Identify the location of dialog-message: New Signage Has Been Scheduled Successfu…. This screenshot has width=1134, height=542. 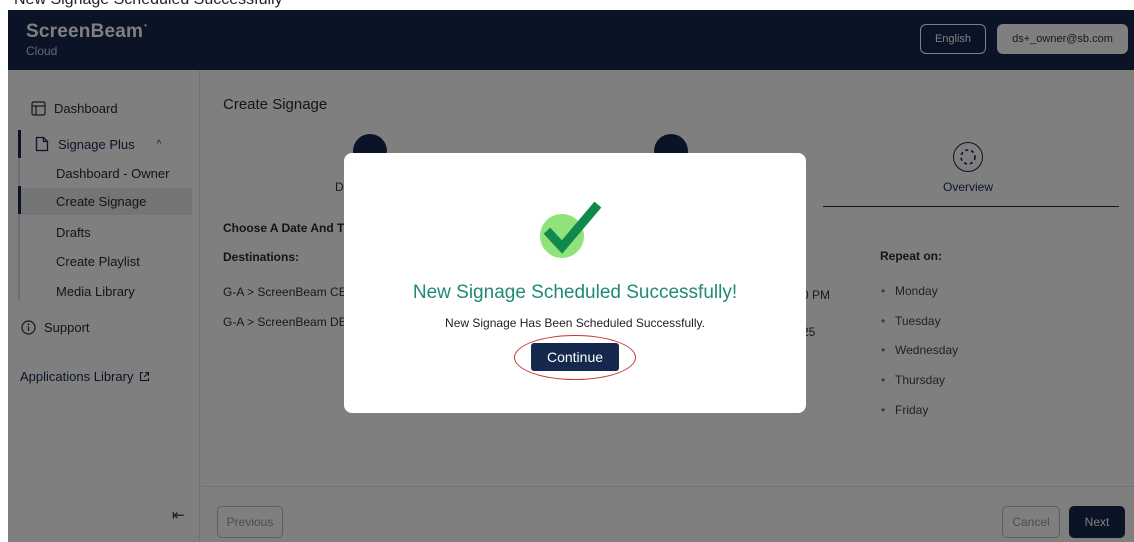
(575, 323).